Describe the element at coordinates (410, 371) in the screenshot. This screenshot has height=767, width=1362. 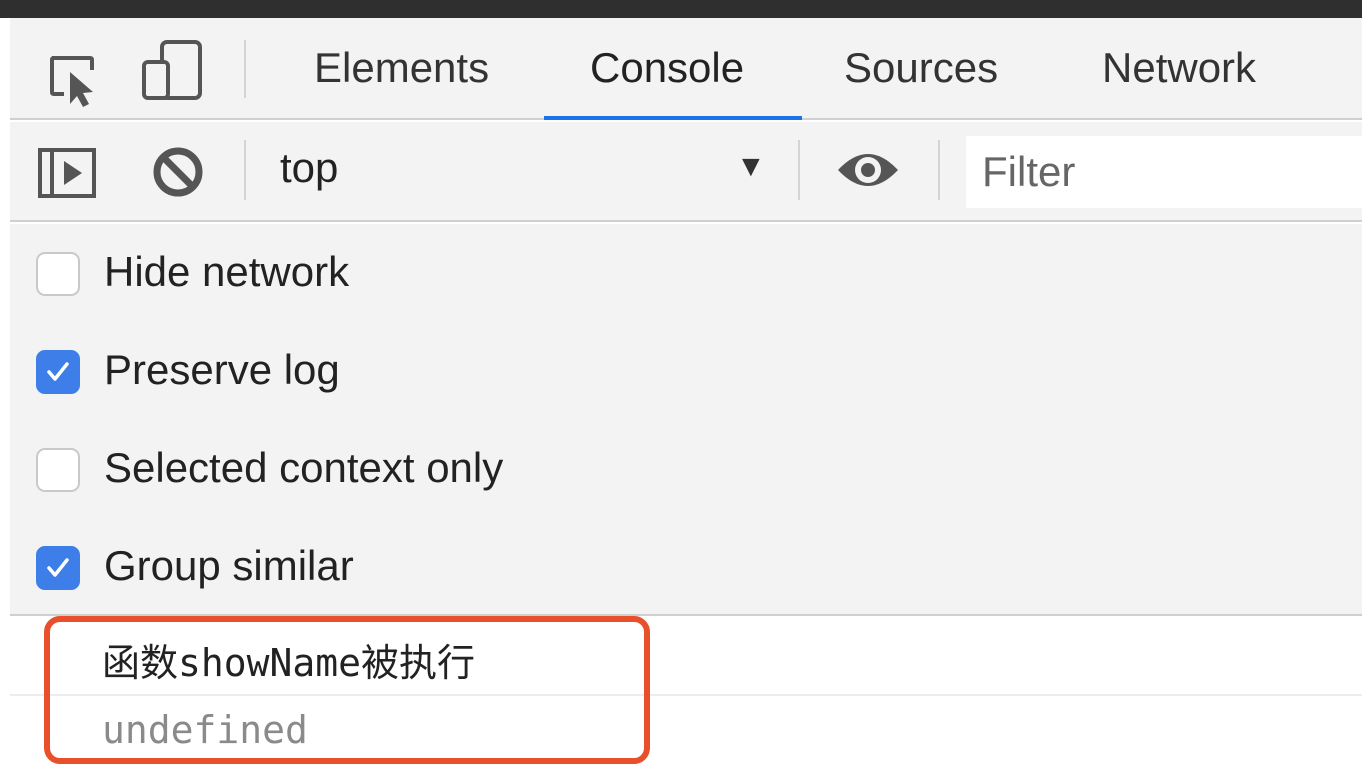
I see `preserve-log-option: Preserve log` at that location.